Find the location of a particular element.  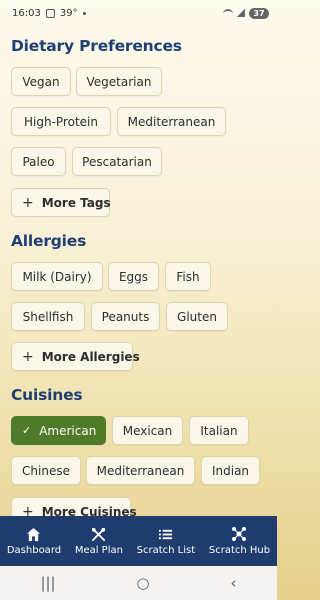

system-nav-bar: ||| ○ ‹ is located at coordinates (138, 583).